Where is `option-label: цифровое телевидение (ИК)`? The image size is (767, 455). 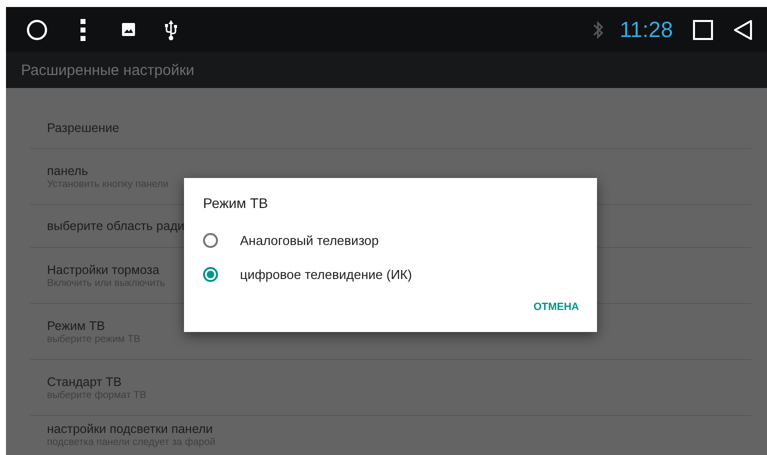 option-label: цифровое телевидение (ИК) is located at coordinates (326, 274).